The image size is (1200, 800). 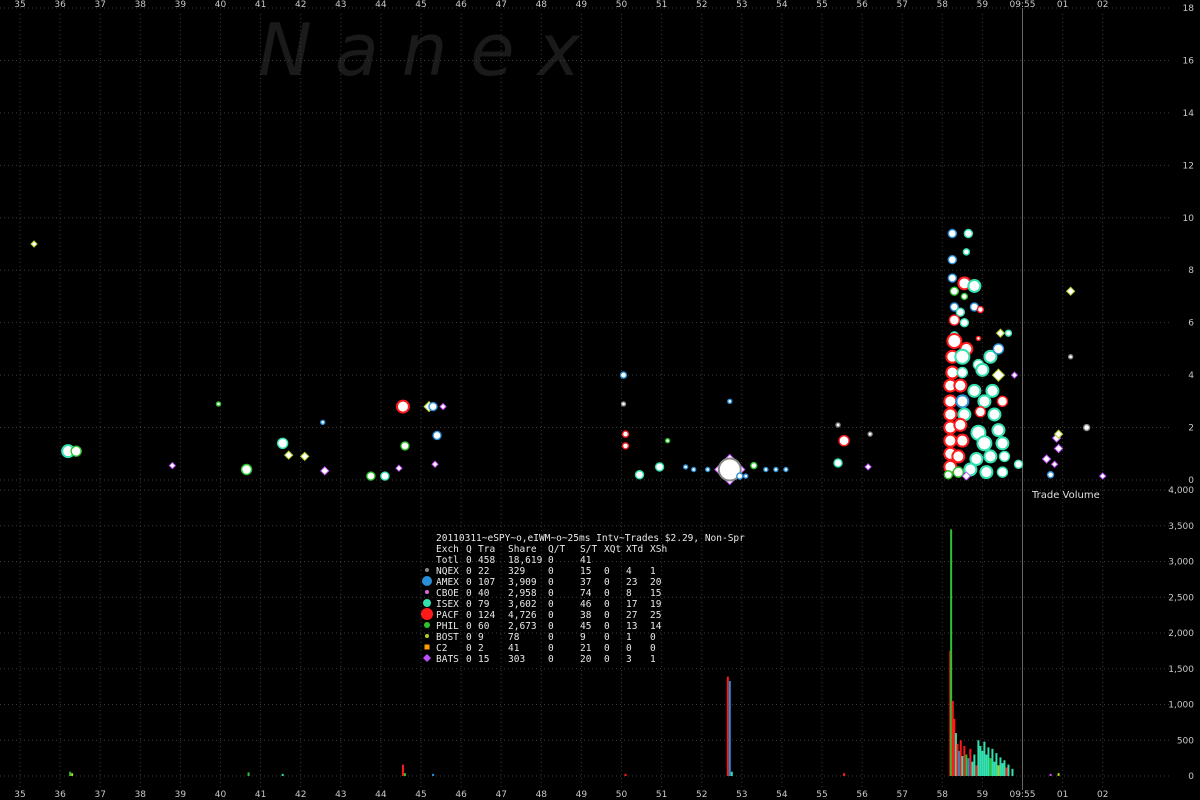 What do you see at coordinates (586, 659) in the screenshot?
I see `stats-cell: 20` at bounding box center [586, 659].